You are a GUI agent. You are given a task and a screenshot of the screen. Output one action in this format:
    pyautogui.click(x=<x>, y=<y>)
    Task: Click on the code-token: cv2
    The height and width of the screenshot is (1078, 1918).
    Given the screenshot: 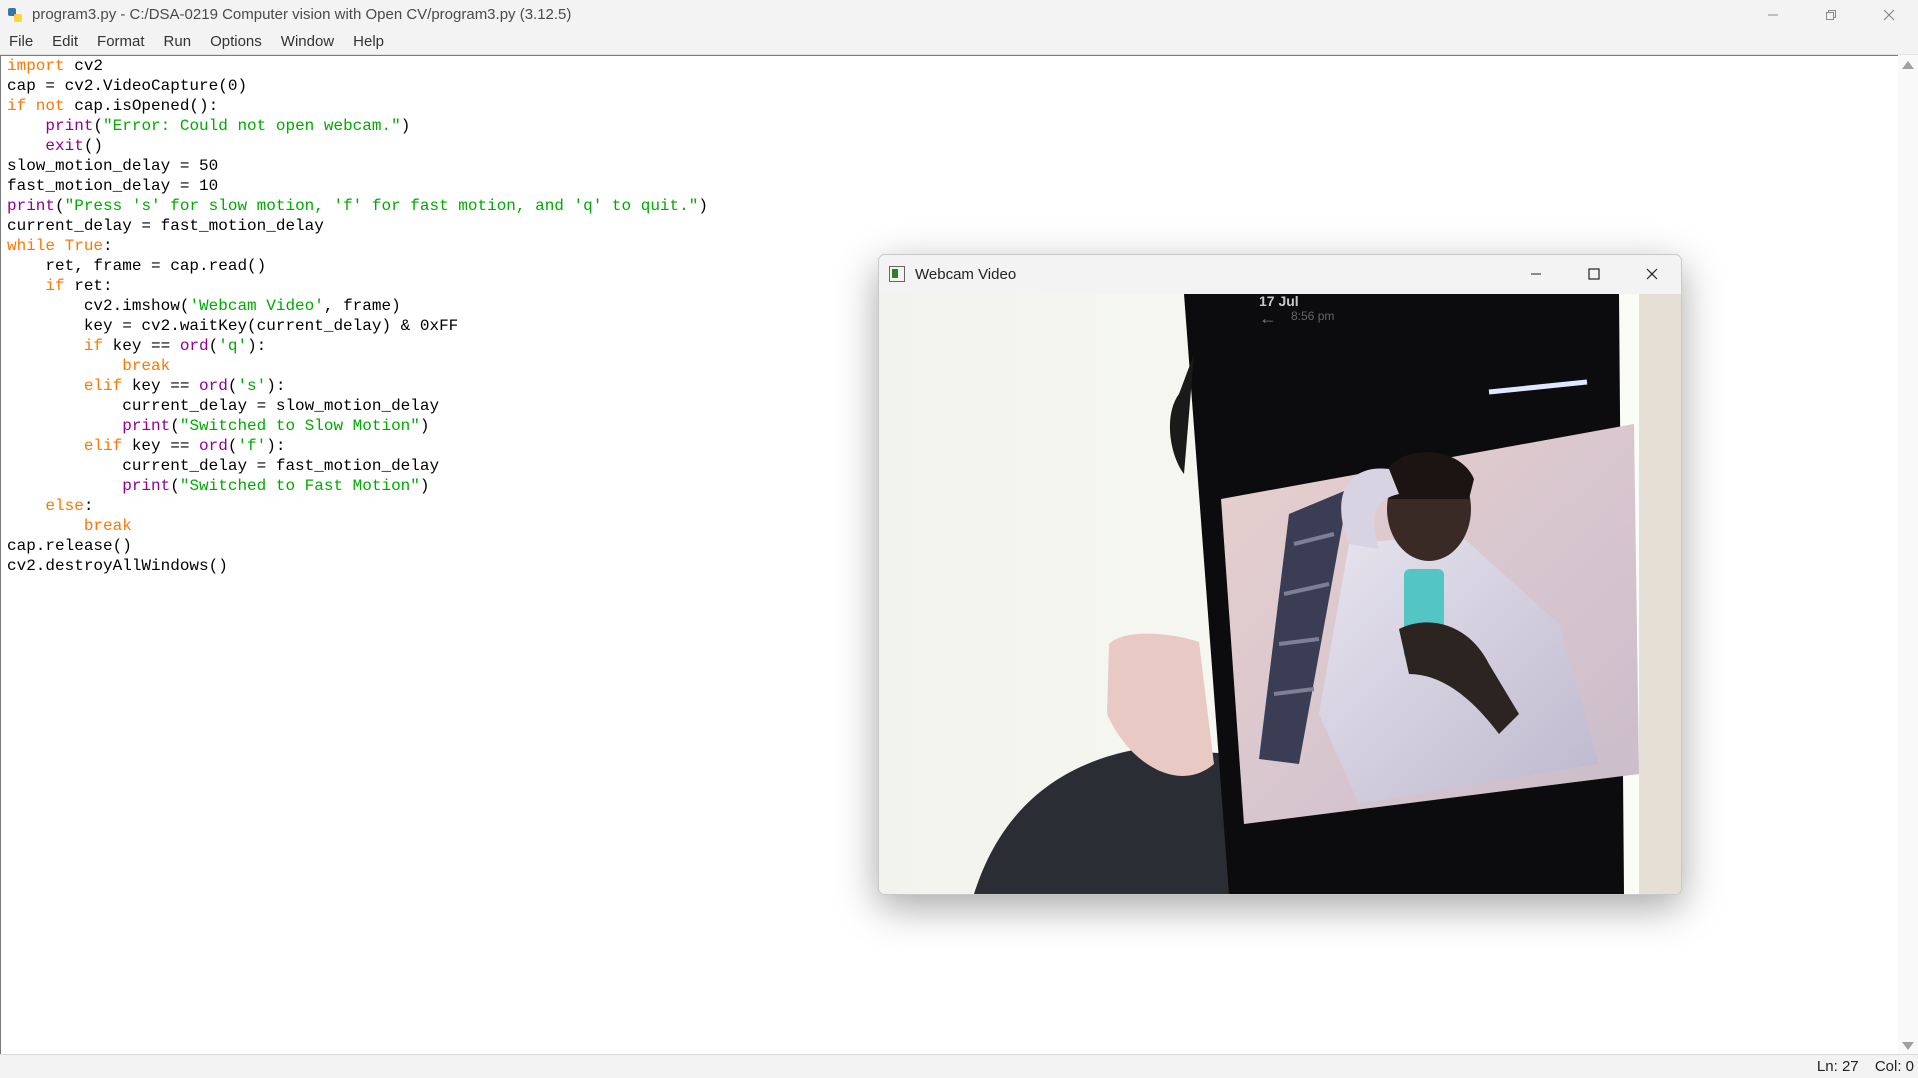 What is the action you would take?
    pyautogui.click(x=84, y=66)
    